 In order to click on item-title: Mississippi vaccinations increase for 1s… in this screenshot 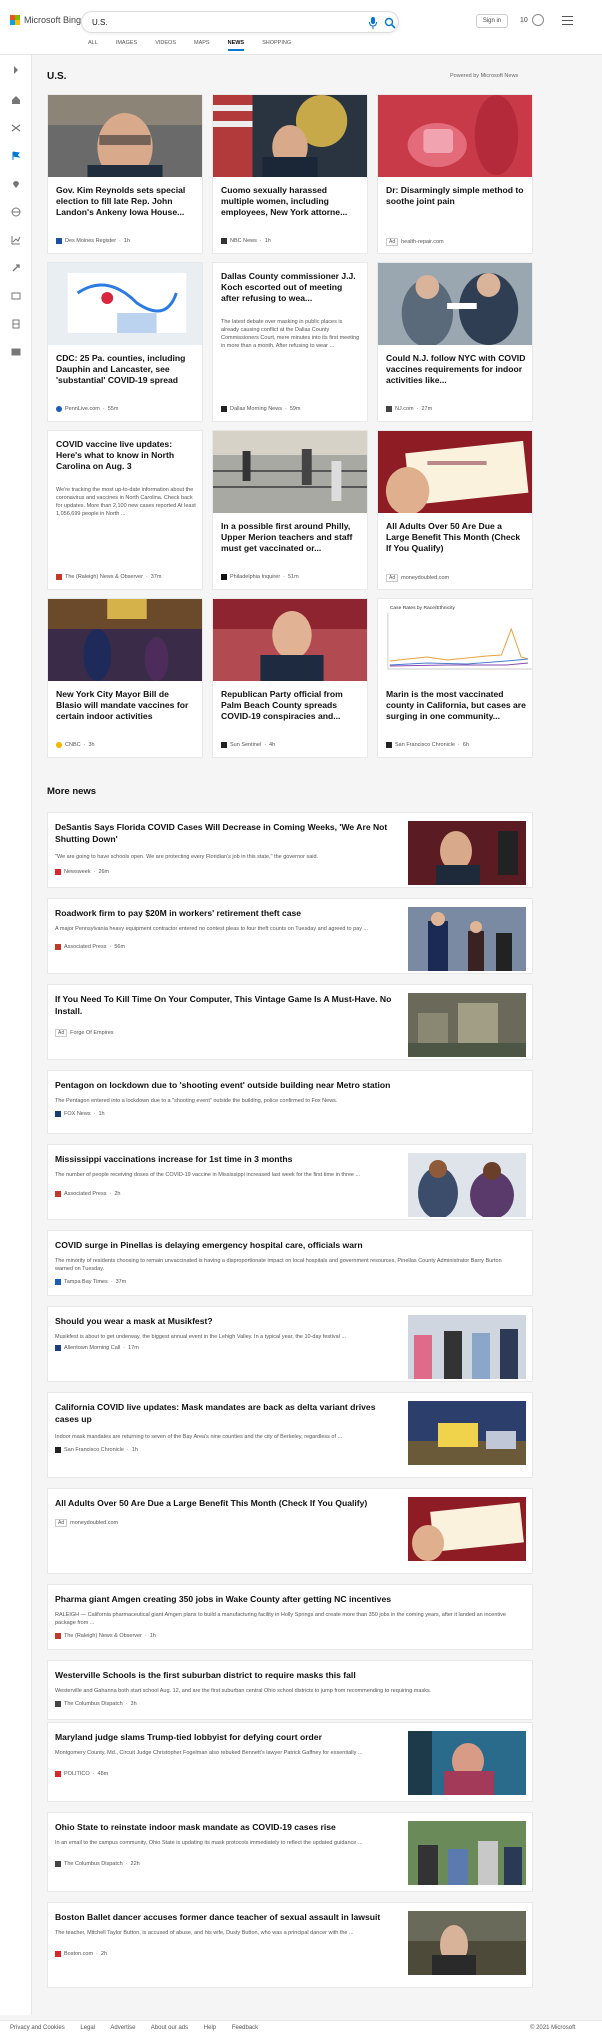, I will do `click(174, 1159)`.